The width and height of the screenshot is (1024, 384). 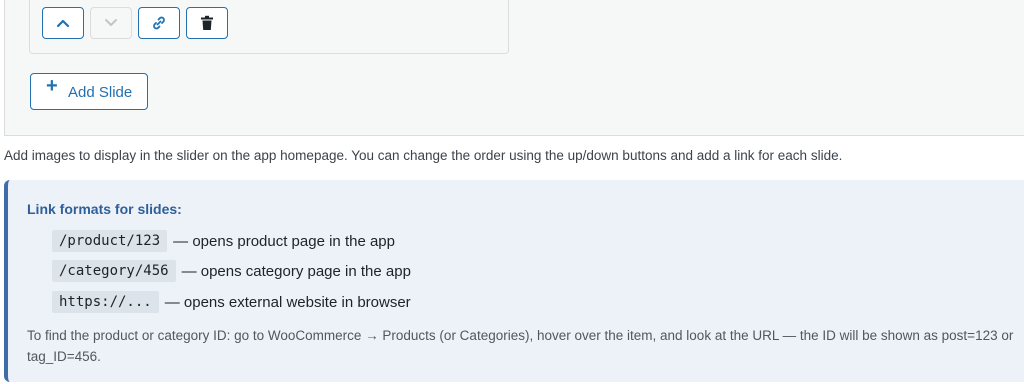 I want to click on link-icon, so click(x=159, y=23).